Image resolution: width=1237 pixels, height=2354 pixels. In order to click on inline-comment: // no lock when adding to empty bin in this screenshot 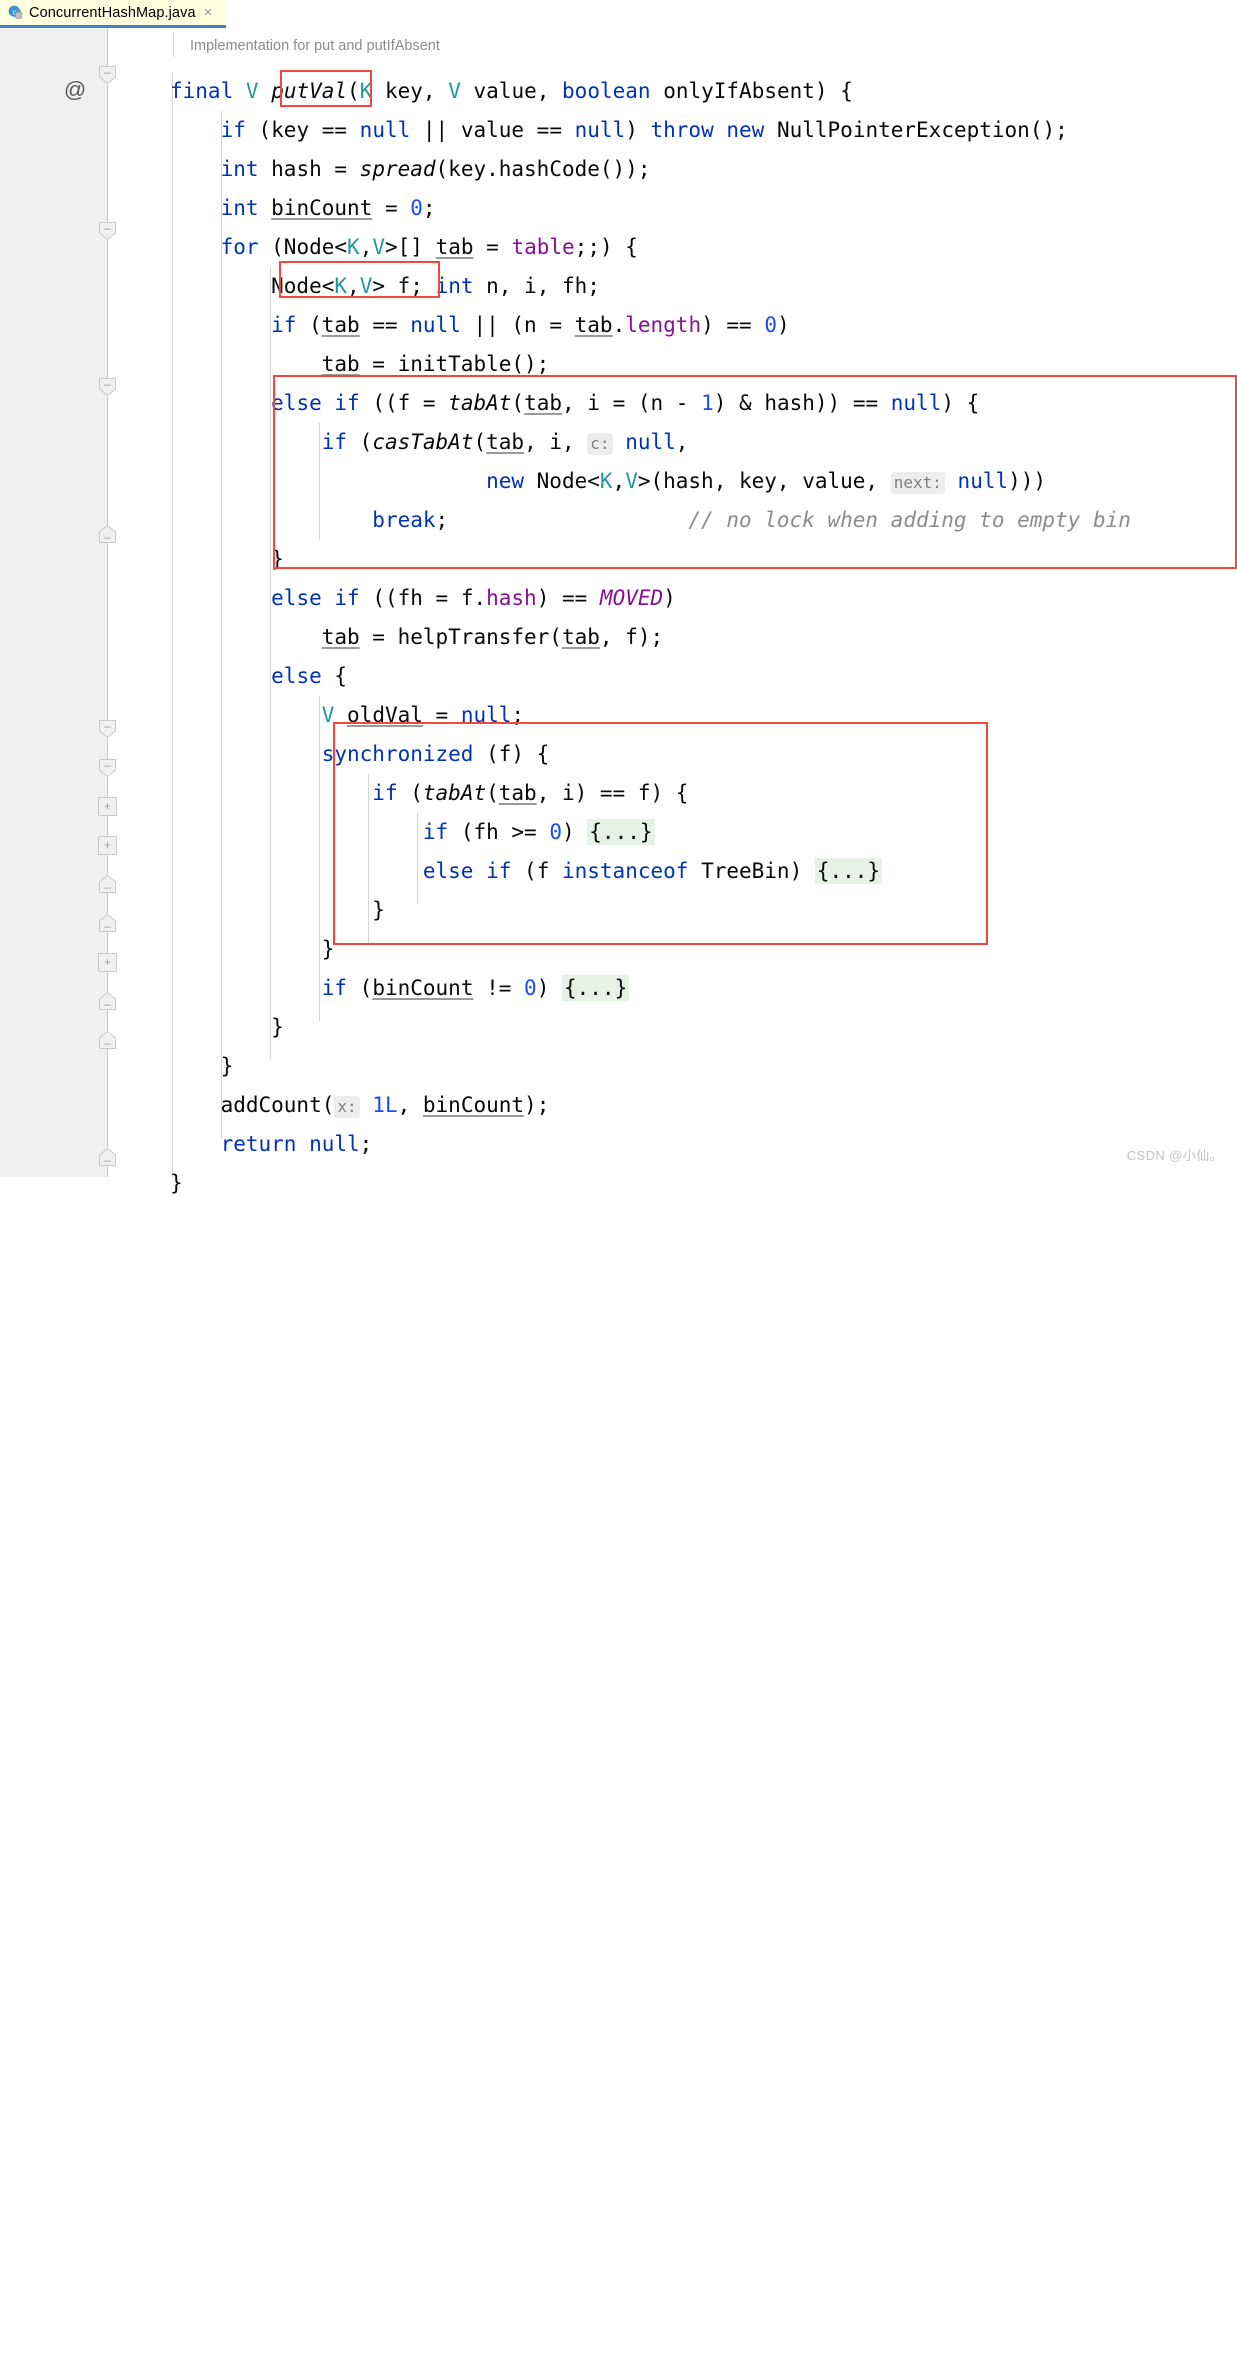, I will do `click(909, 520)`.